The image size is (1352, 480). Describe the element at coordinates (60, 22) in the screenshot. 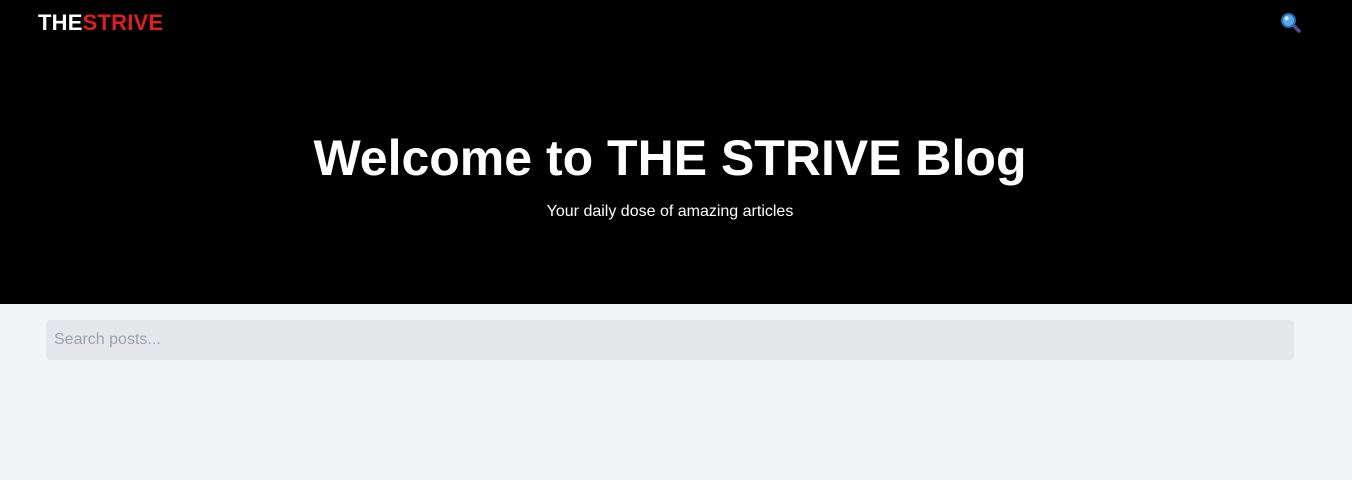

I see `logo-text-the: THE` at that location.